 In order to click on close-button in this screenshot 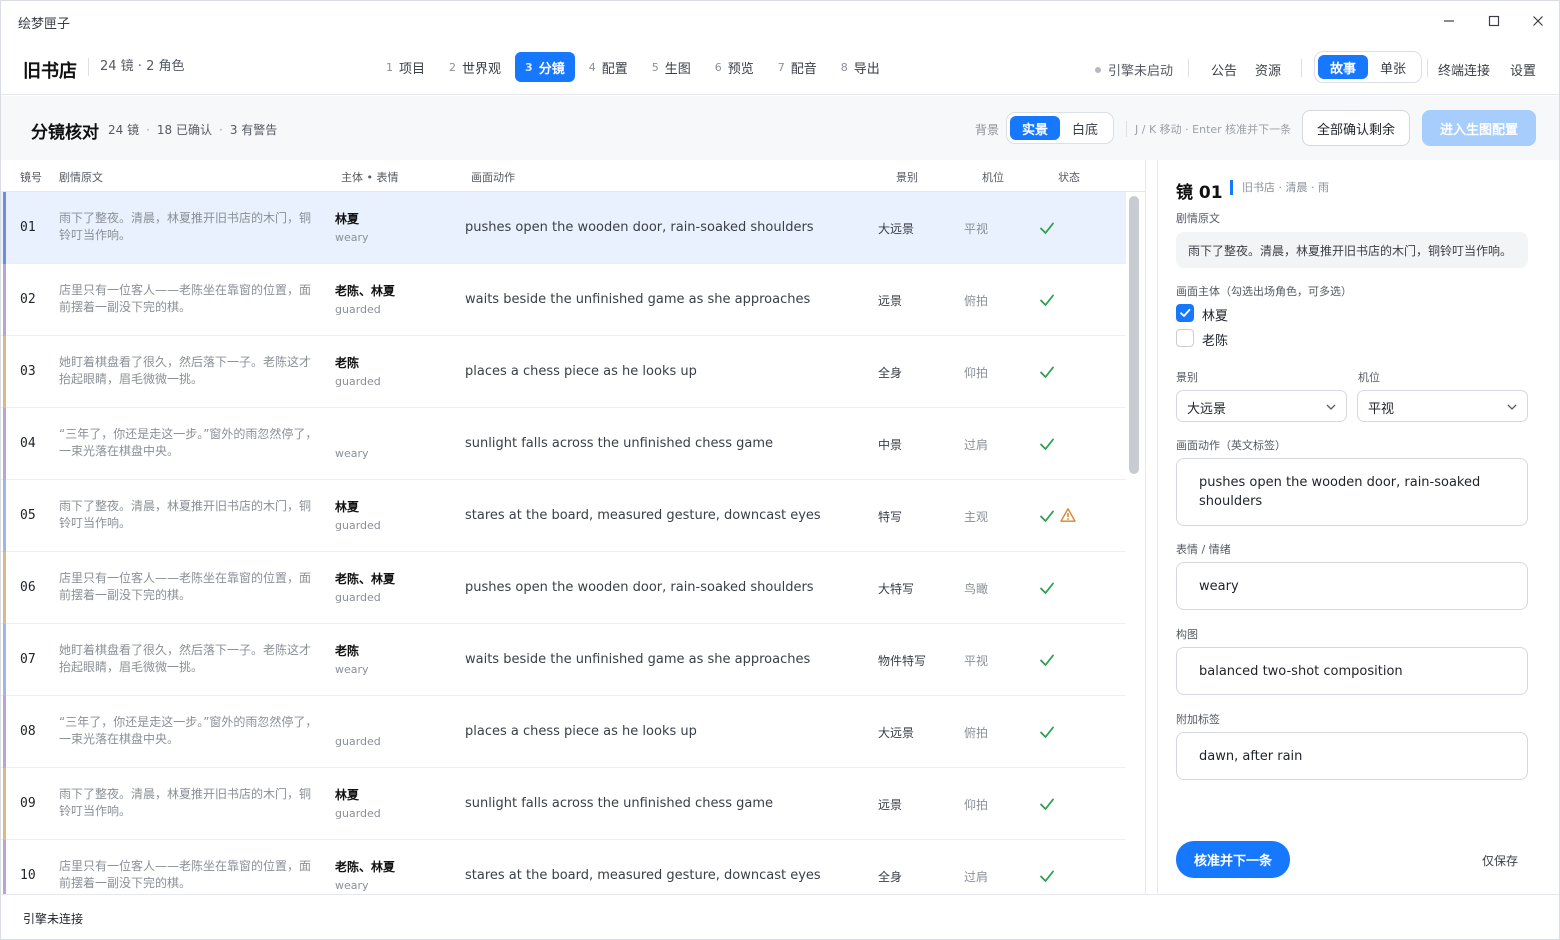, I will do `click(1538, 21)`.